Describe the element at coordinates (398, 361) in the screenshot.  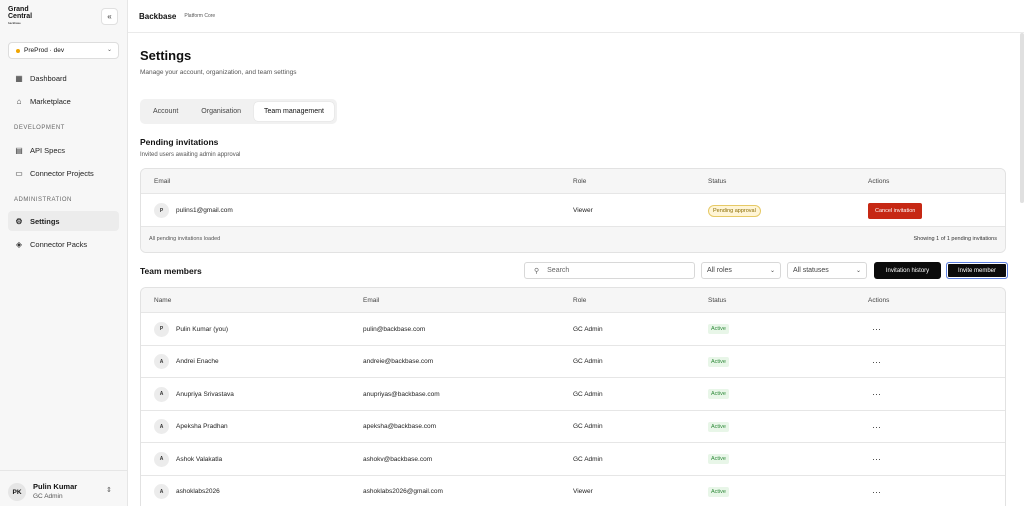
I see `email-cell: andreie@backbase.com` at that location.